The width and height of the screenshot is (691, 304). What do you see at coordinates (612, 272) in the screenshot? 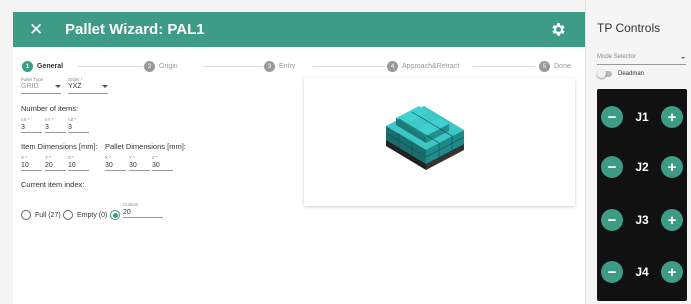
I see `j4-minus-button: −` at bounding box center [612, 272].